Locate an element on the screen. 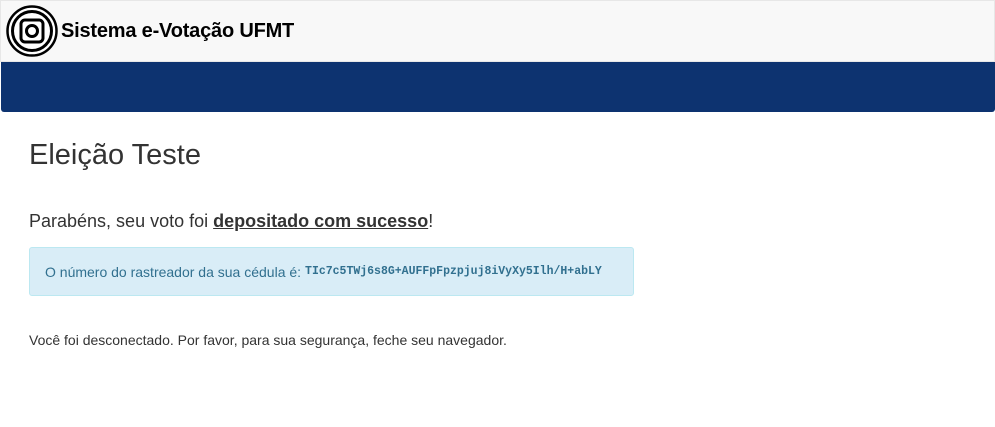  brand-home-link: Sistema e-Votação UFMT is located at coordinates (150, 31).